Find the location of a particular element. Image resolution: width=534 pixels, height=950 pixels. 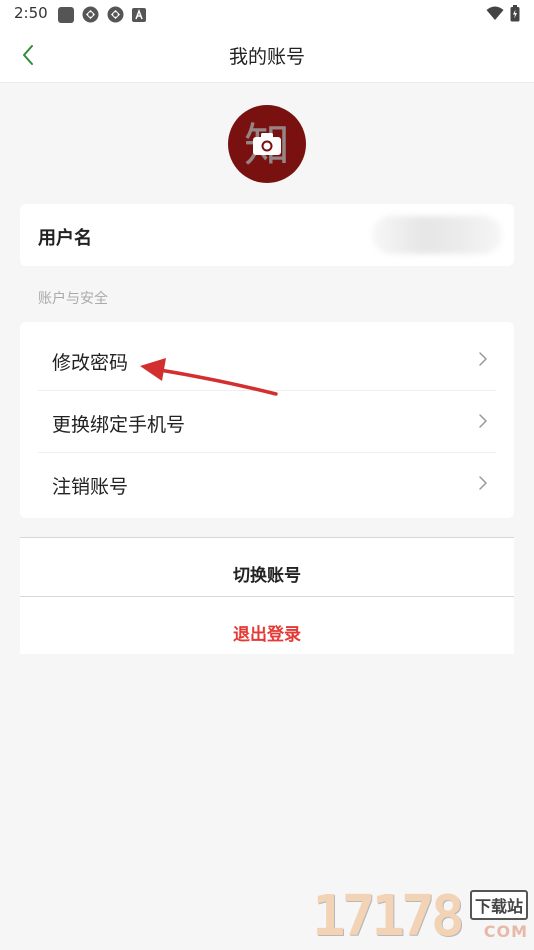

username-label: 用户名 is located at coordinates (65, 238).